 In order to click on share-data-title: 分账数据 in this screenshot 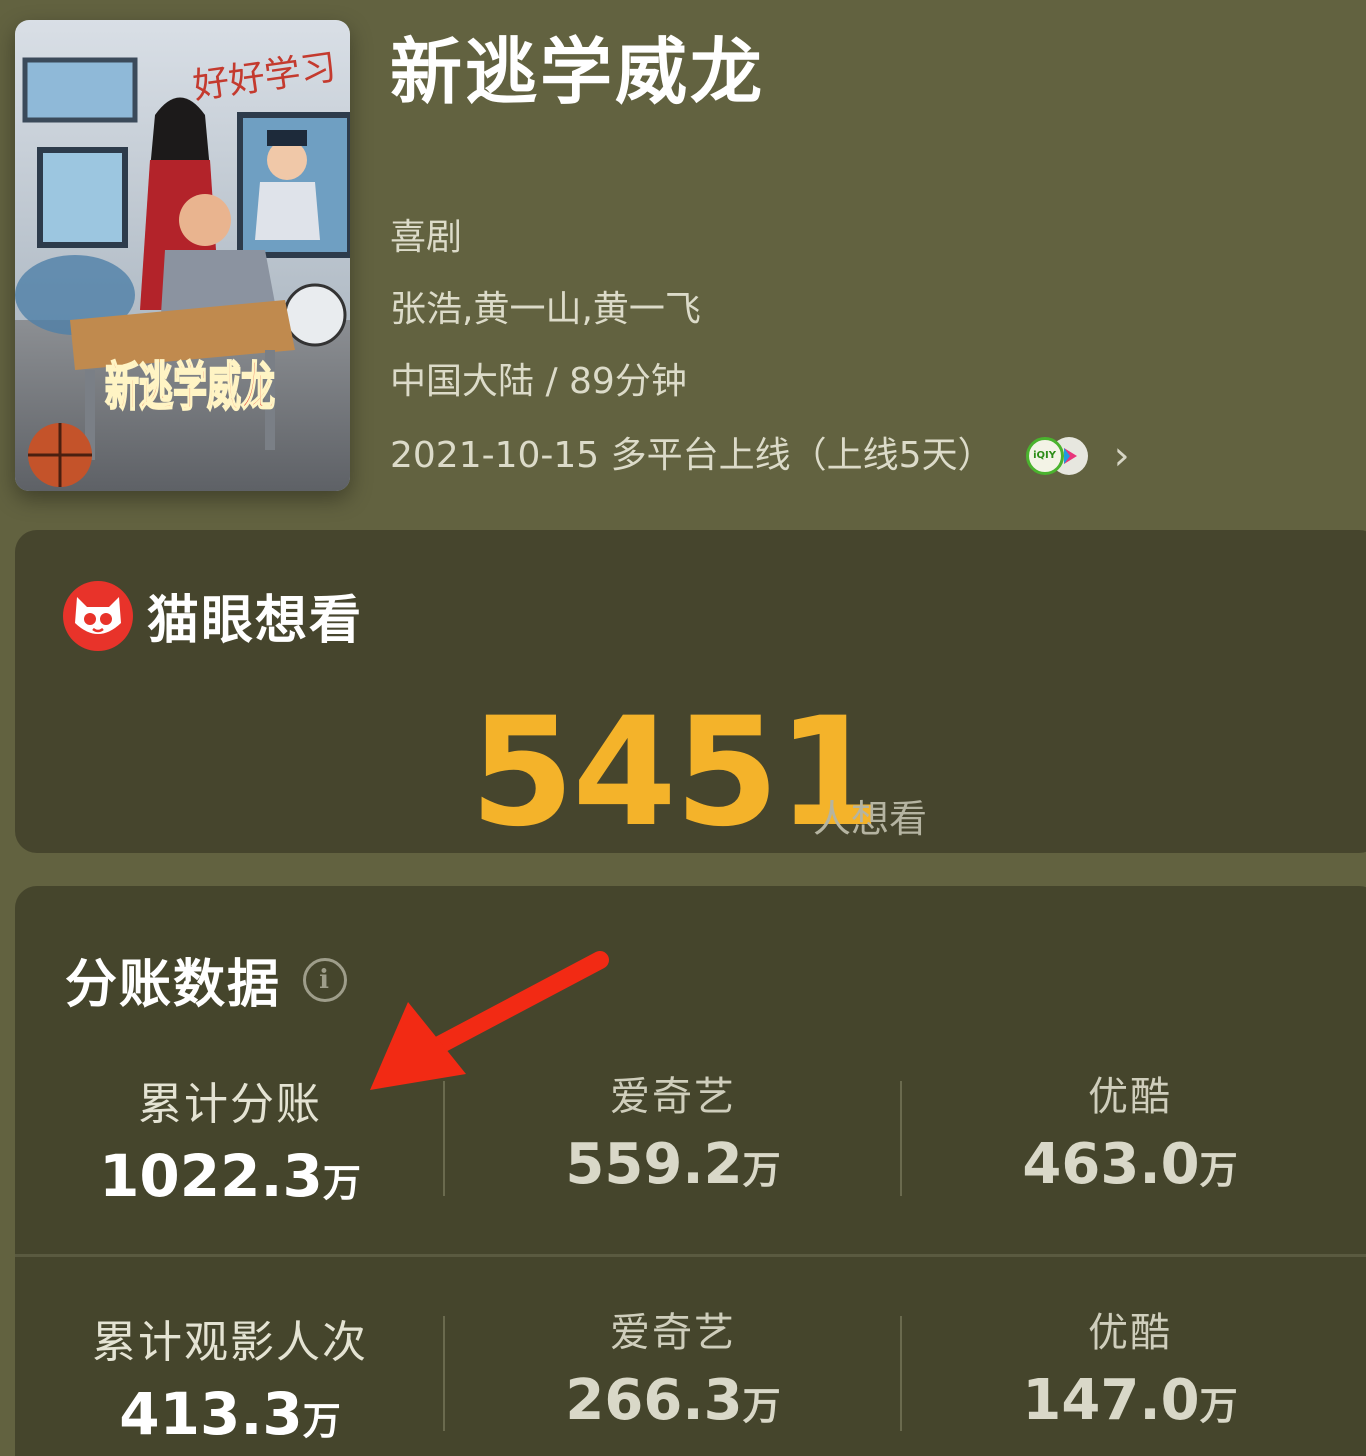, I will do `click(173, 985)`.